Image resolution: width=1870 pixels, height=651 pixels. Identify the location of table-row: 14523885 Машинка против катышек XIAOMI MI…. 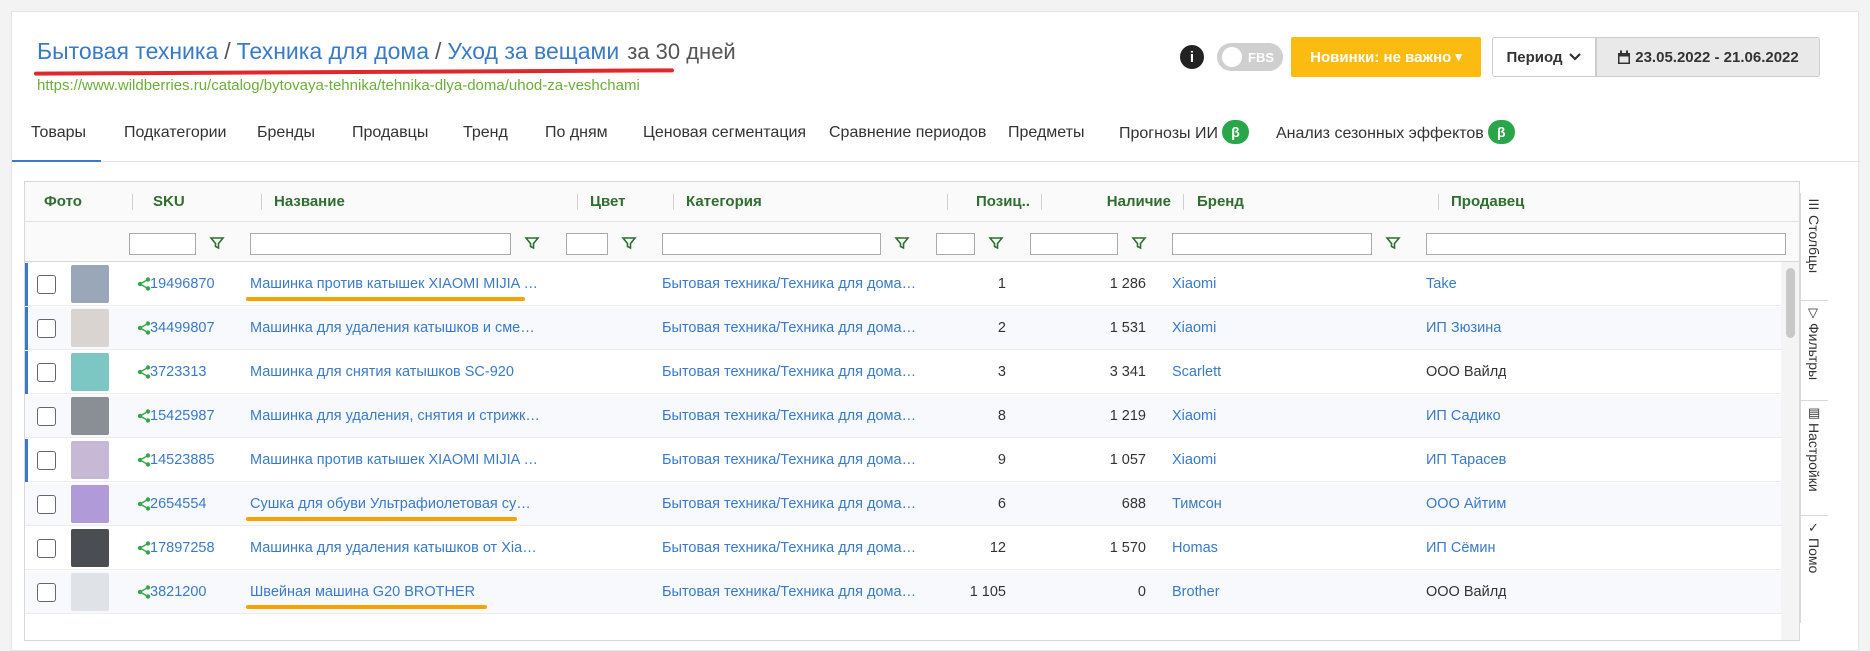
(903, 460).